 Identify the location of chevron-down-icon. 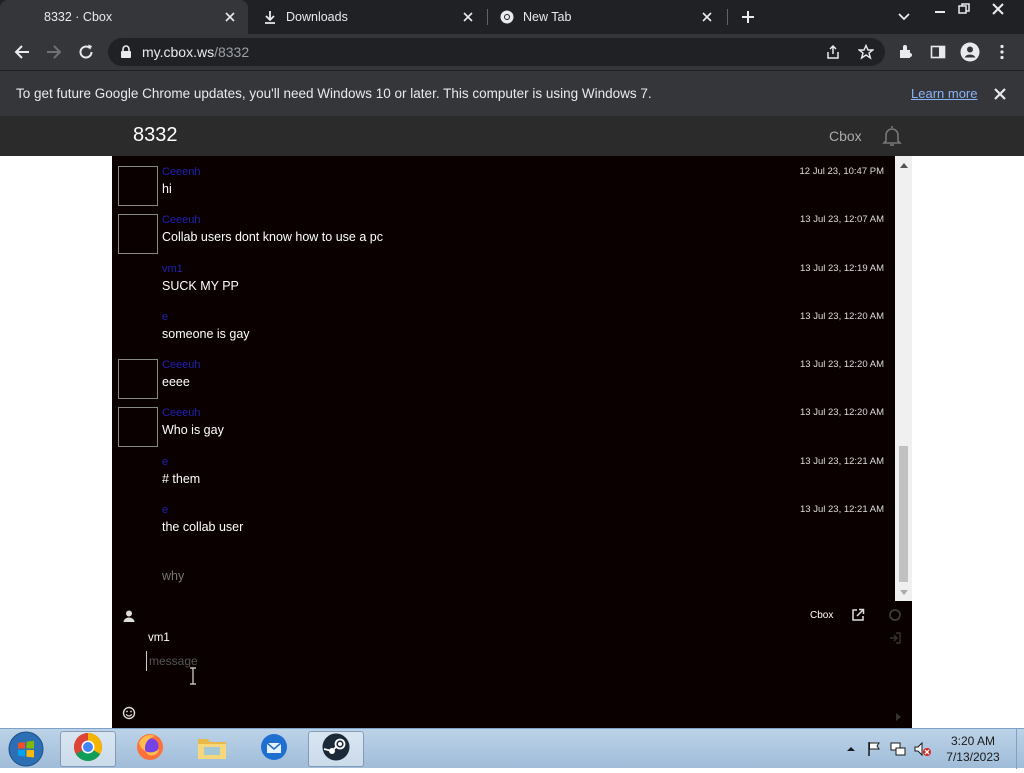
(904, 17).